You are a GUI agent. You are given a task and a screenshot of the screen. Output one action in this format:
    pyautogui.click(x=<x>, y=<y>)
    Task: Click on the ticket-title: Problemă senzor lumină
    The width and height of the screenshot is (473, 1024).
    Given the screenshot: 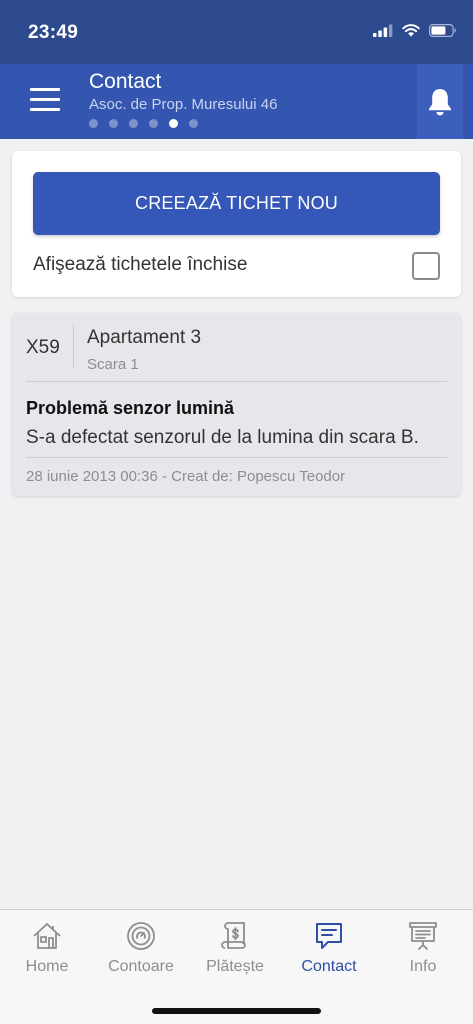 What is the action you would take?
    pyautogui.click(x=130, y=408)
    